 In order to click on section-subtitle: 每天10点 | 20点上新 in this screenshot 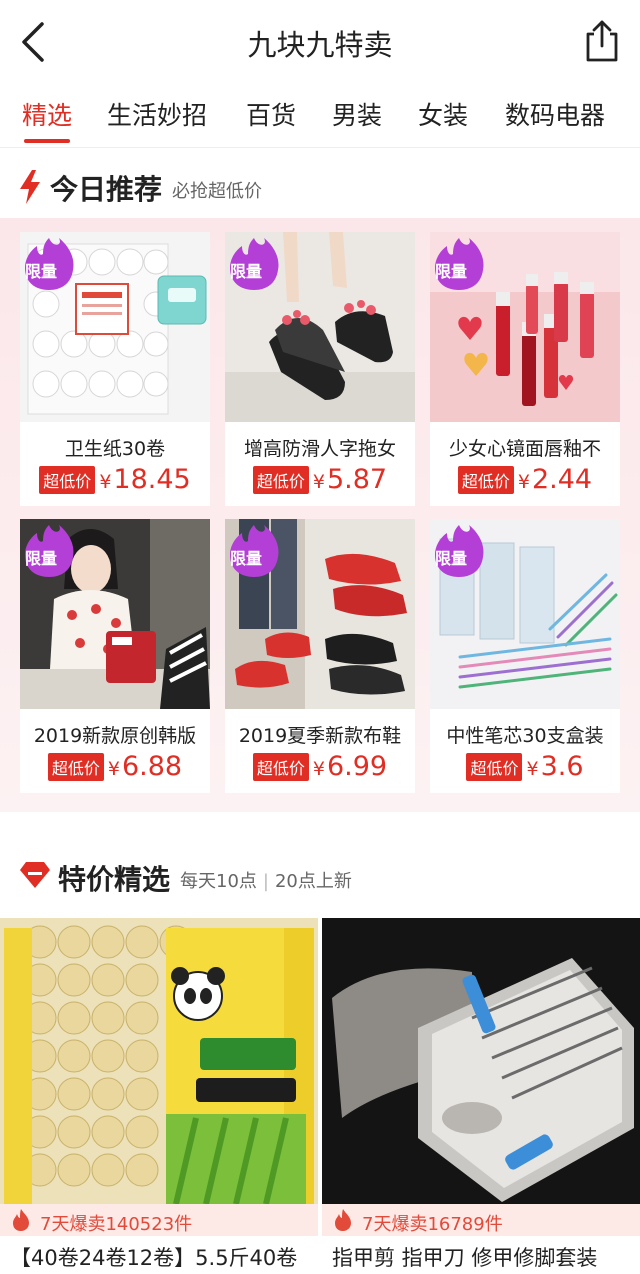, I will do `click(266, 880)`.